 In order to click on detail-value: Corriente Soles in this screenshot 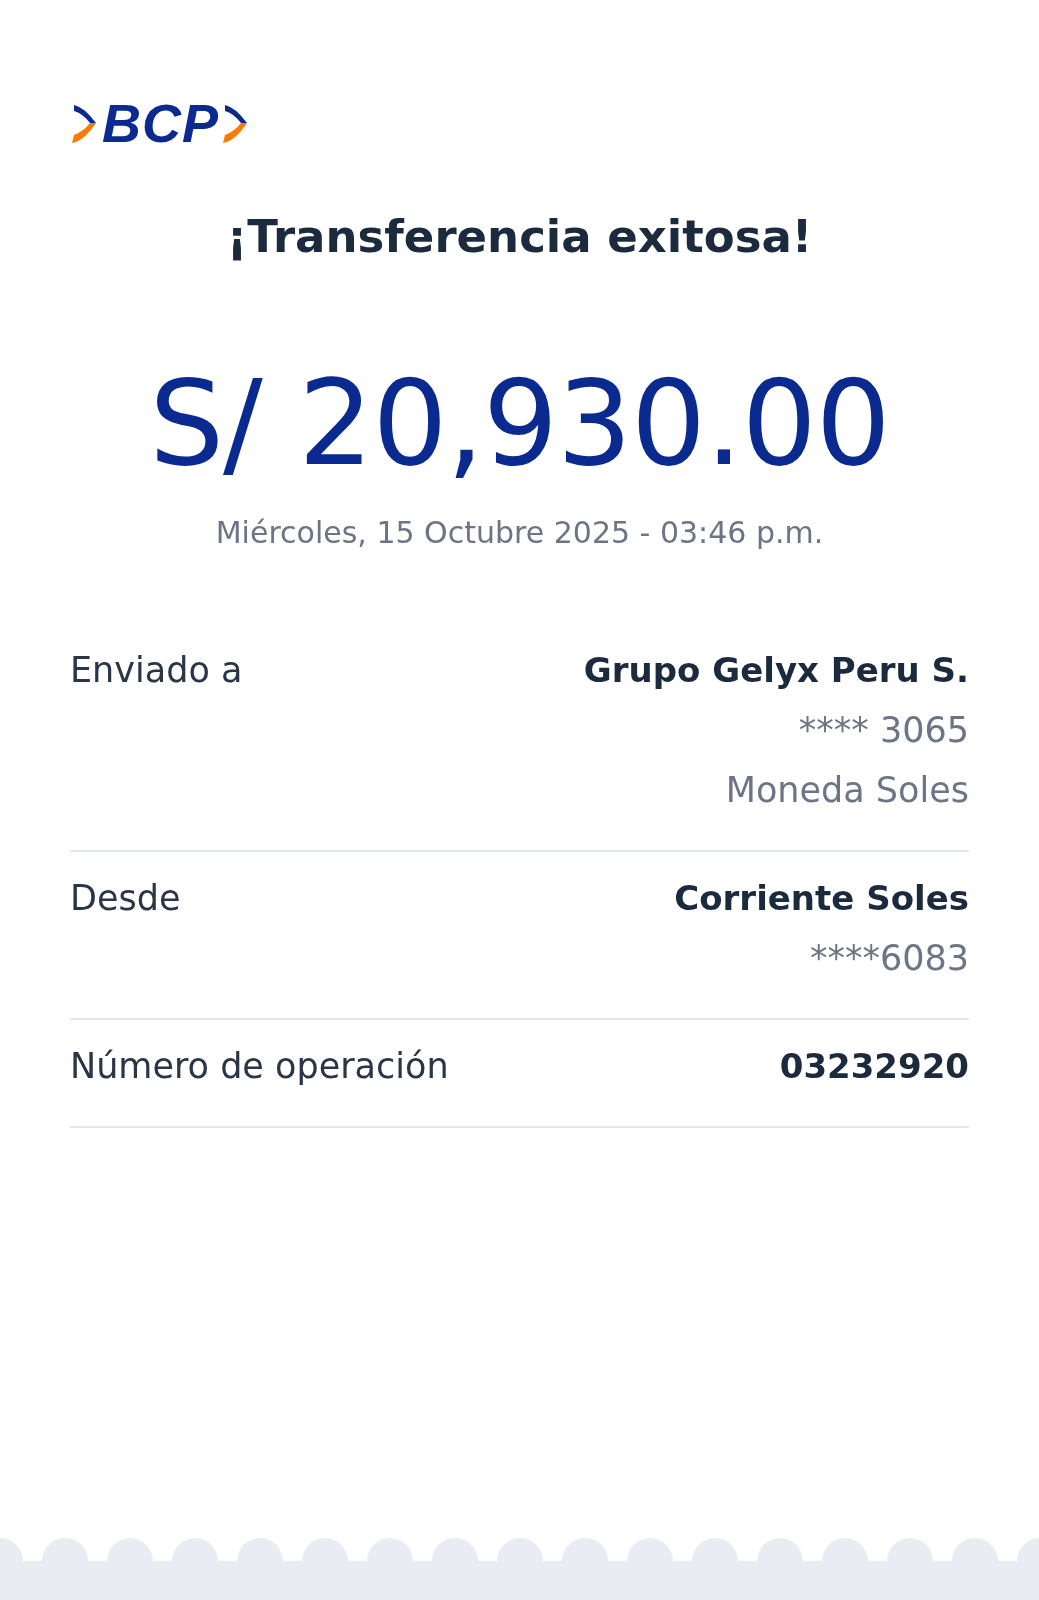, I will do `click(821, 897)`.